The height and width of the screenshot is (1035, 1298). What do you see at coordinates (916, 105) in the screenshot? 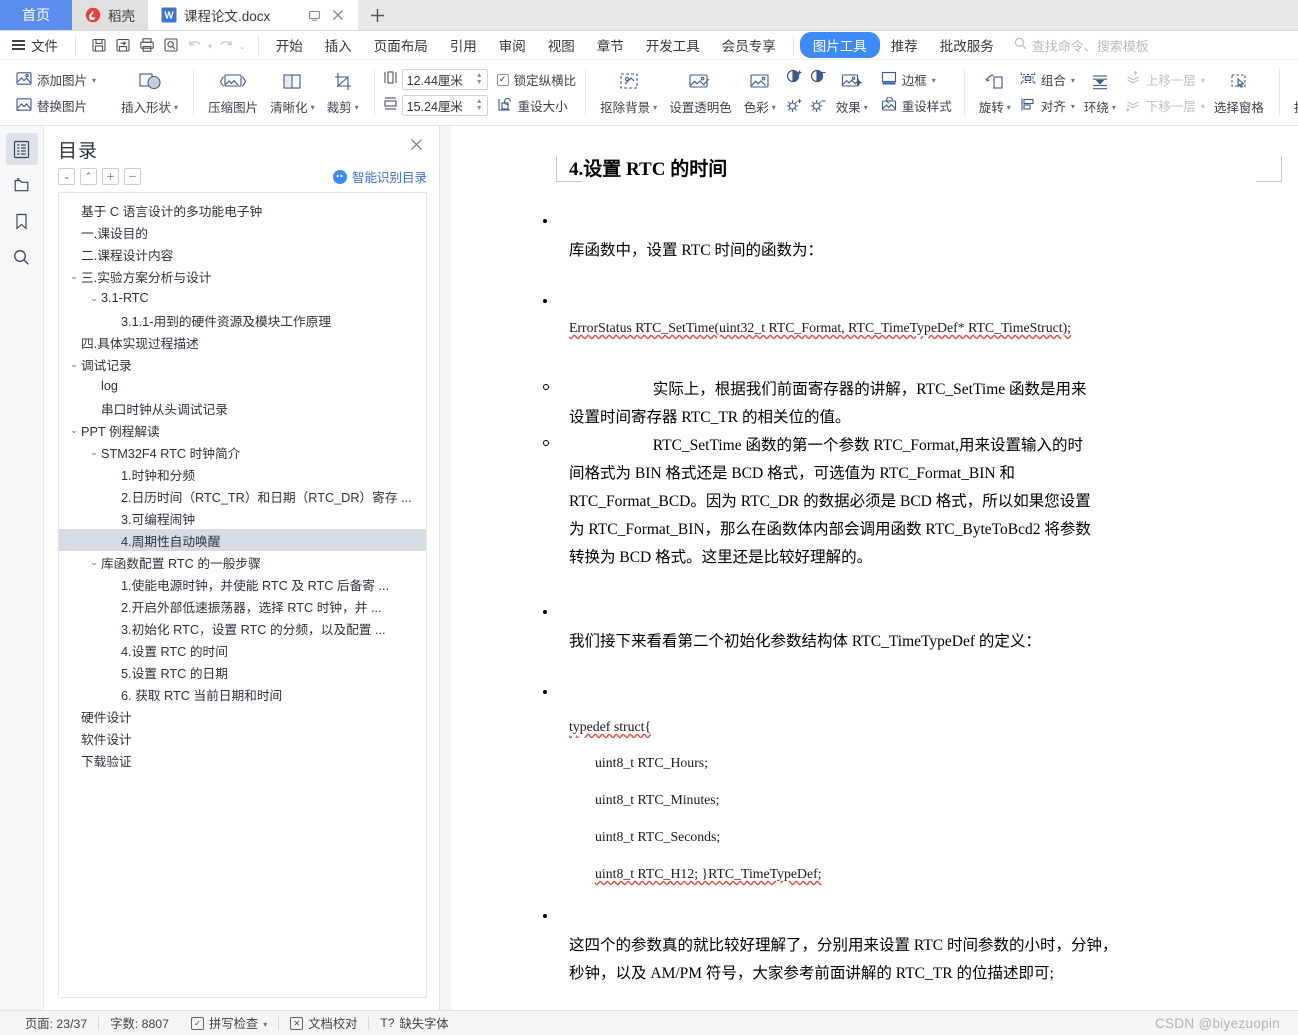
I see `reset-style-button: 重设样式` at bounding box center [916, 105].